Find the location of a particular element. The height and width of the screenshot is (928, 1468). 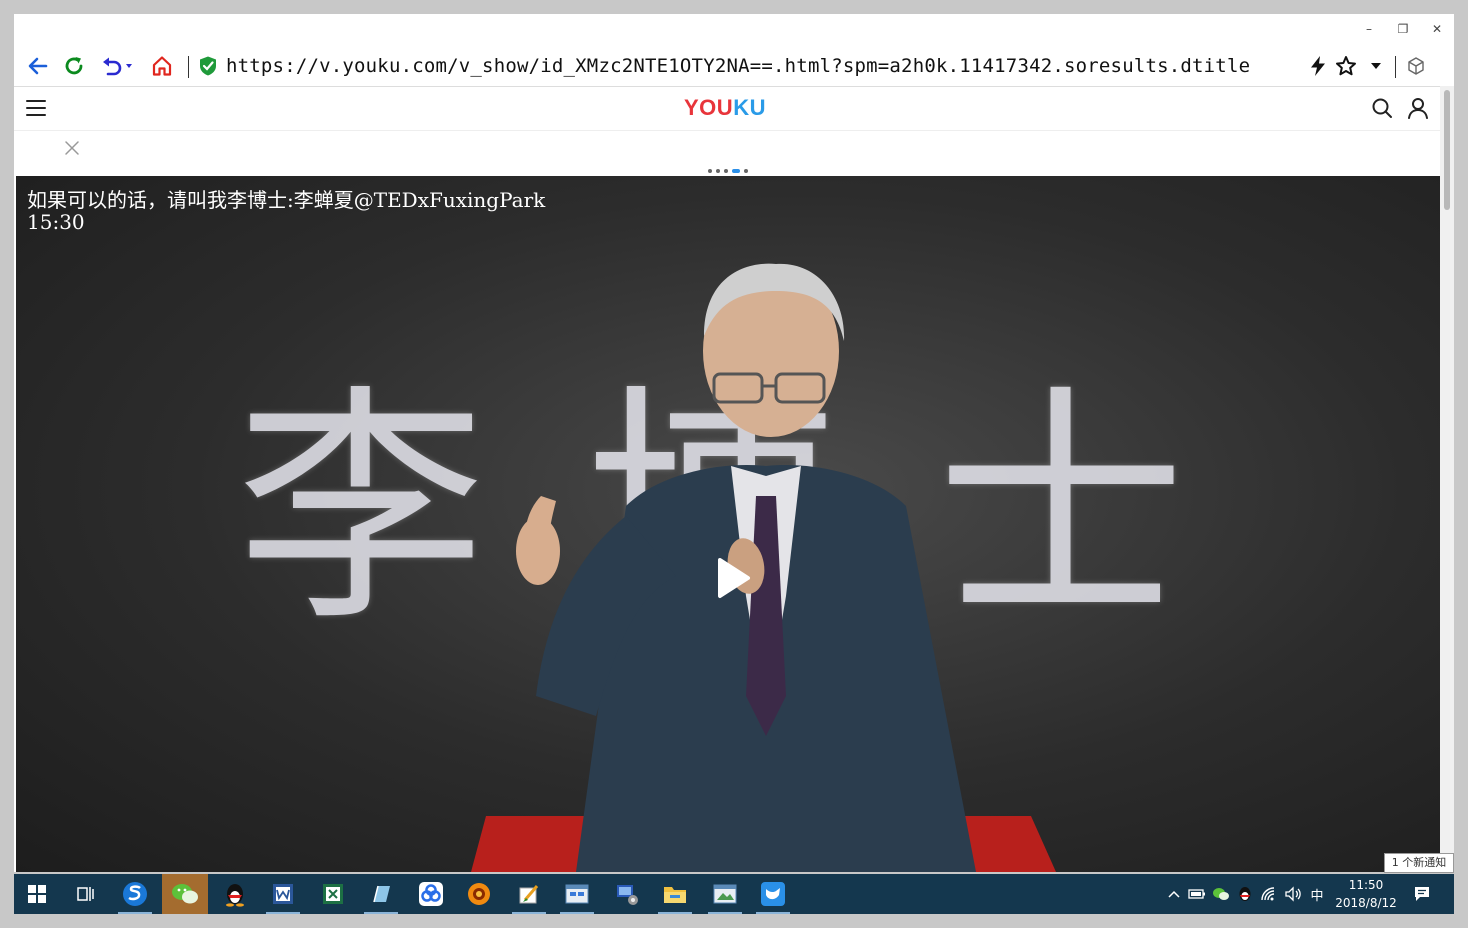

computer-monitor-icon is located at coordinates (627, 895).